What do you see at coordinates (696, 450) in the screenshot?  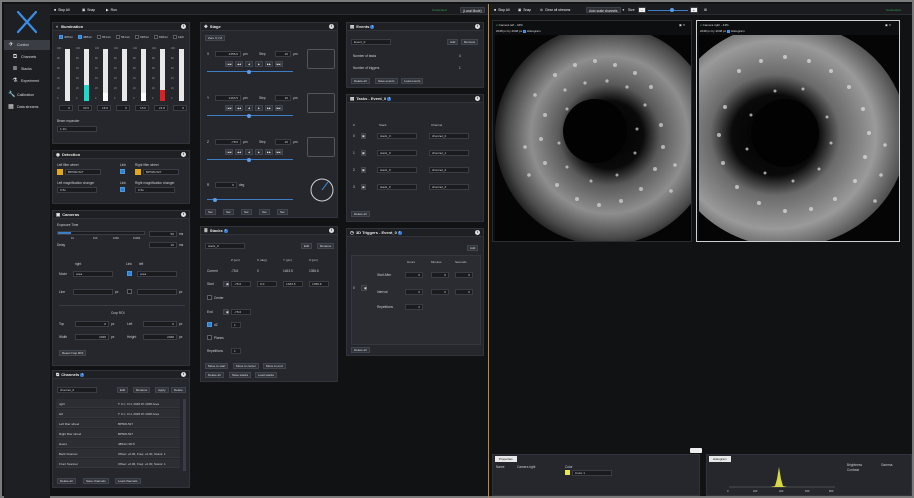 I see `bottom-panel-collapse-handle` at bounding box center [696, 450].